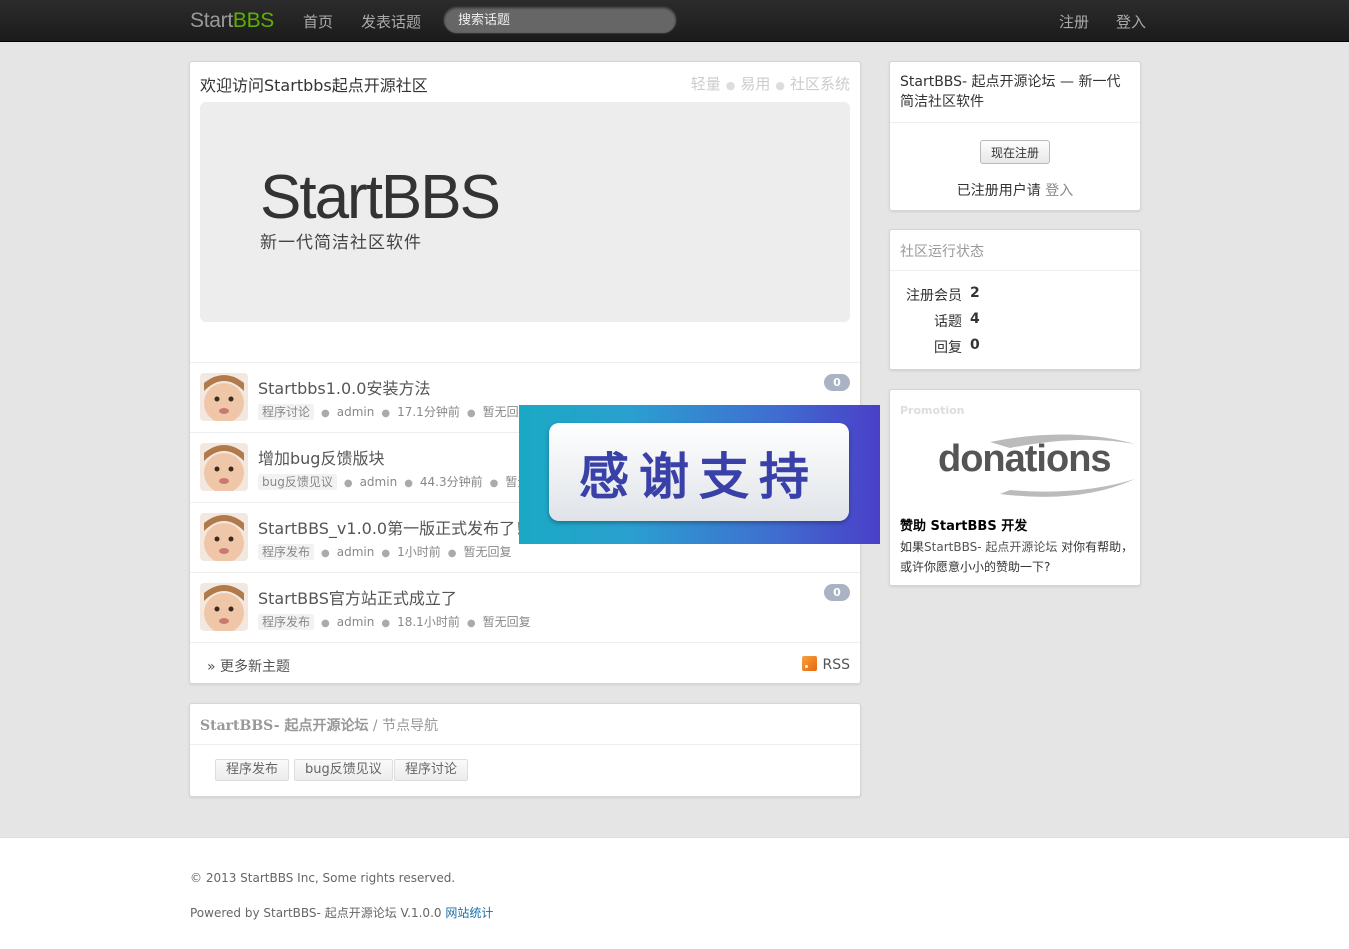  I want to click on topic-meta: 程序发布 ● admin ● 1小时前 ● 暂无回复, so click(384, 551).